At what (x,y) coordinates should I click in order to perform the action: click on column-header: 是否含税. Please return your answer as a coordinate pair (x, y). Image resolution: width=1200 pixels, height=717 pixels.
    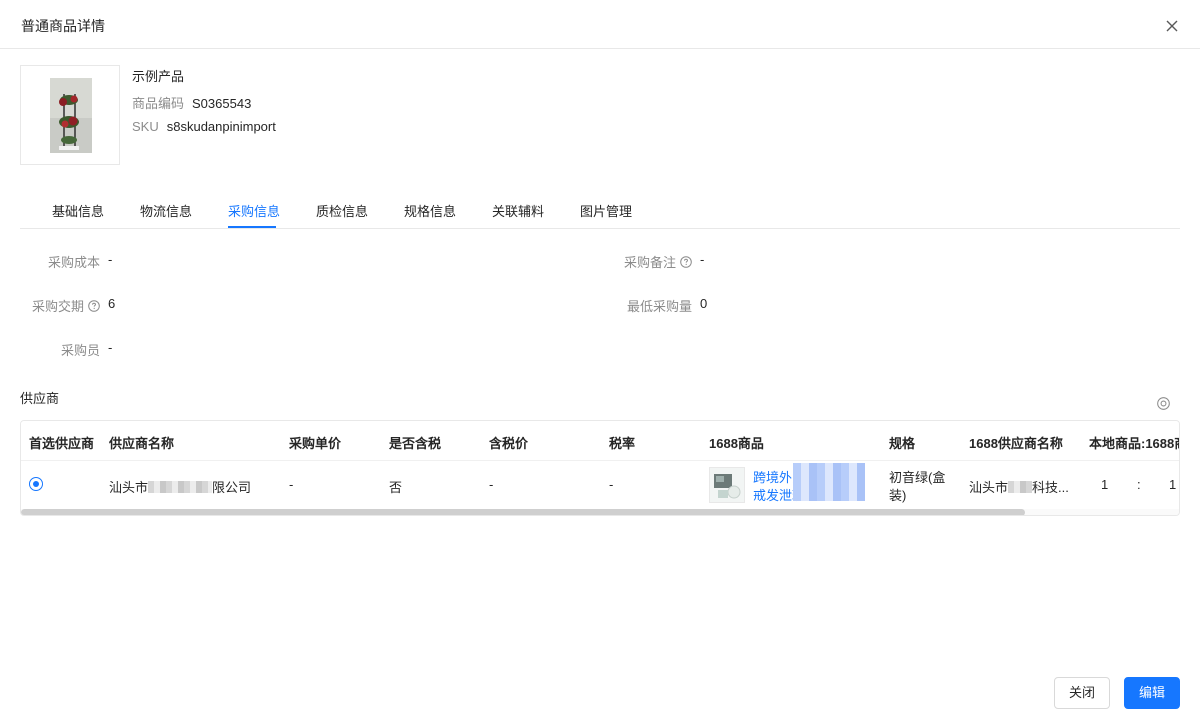
    Looking at the image, I should click on (415, 443).